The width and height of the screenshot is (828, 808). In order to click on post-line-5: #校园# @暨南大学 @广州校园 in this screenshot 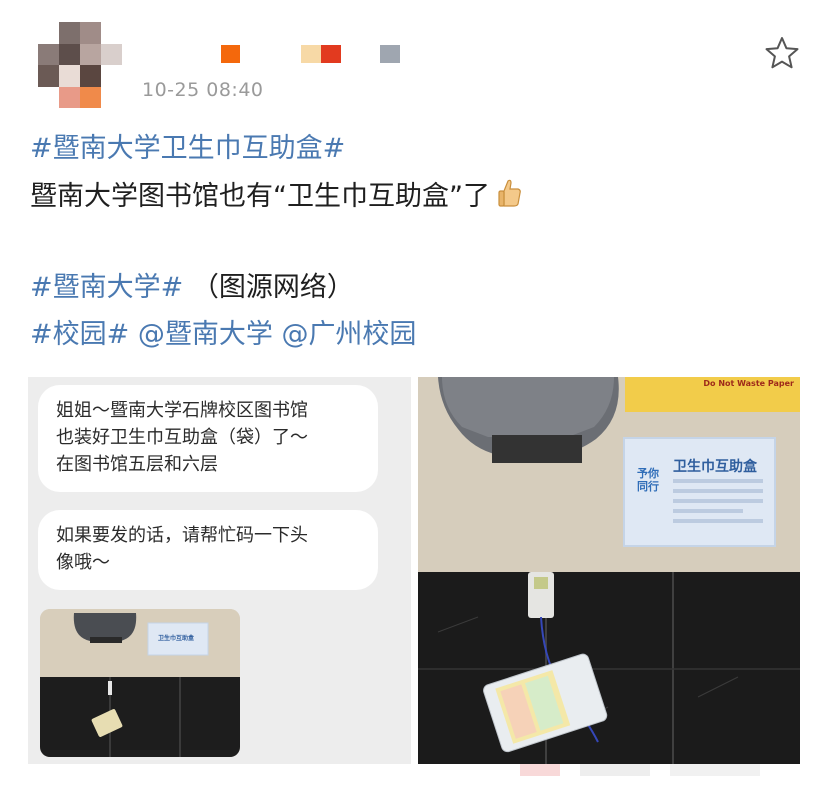, I will do `click(223, 335)`.